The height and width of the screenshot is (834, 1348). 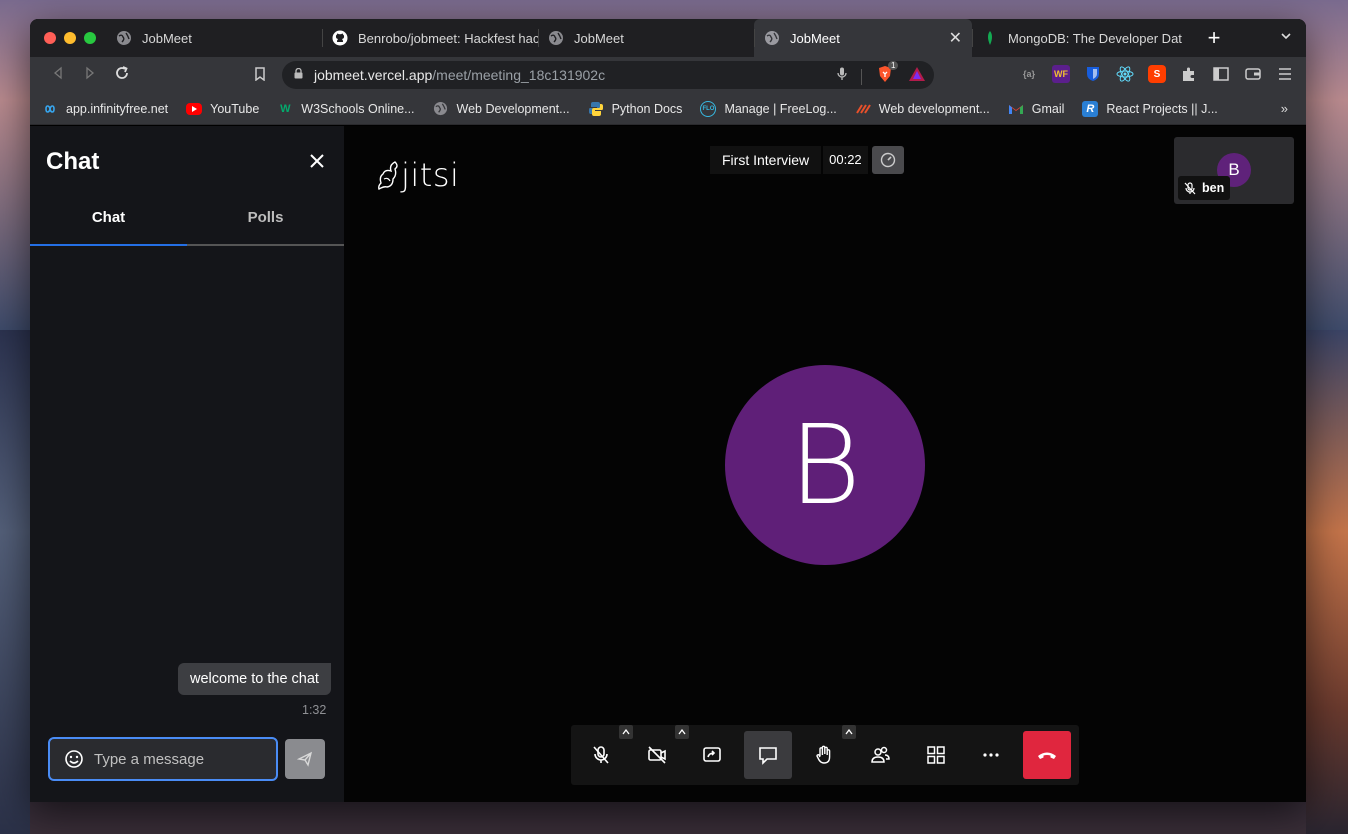 I want to click on bookmark-youtube: YouTube, so click(x=222, y=109).